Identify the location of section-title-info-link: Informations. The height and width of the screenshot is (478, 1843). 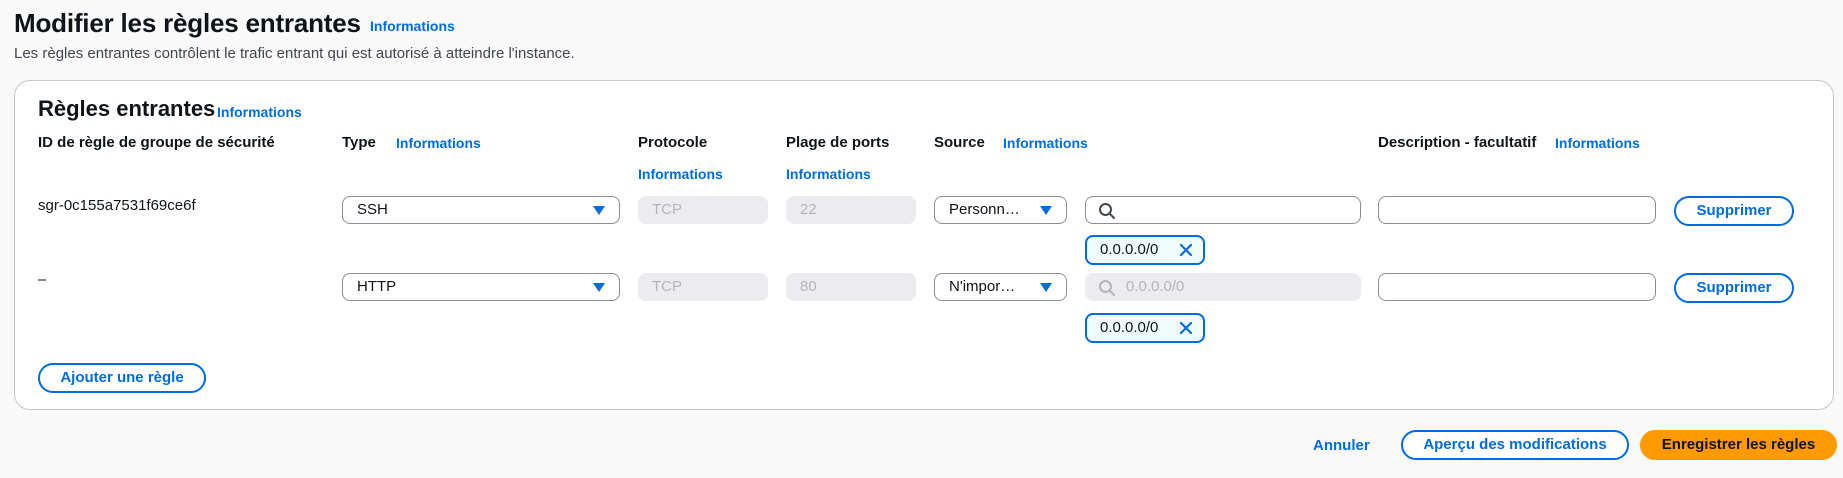
(259, 112).